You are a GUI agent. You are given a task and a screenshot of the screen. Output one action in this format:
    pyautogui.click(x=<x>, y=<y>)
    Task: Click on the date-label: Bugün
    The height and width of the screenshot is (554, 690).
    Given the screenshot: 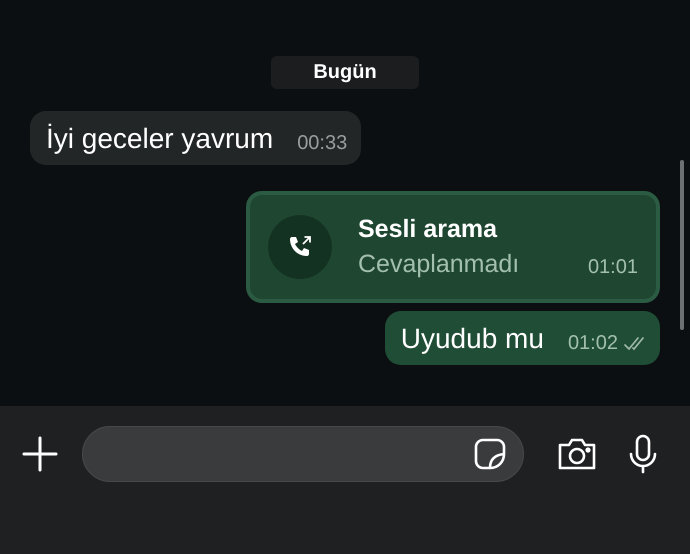 What is the action you would take?
    pyautogui.click(x=345, y=72)
    